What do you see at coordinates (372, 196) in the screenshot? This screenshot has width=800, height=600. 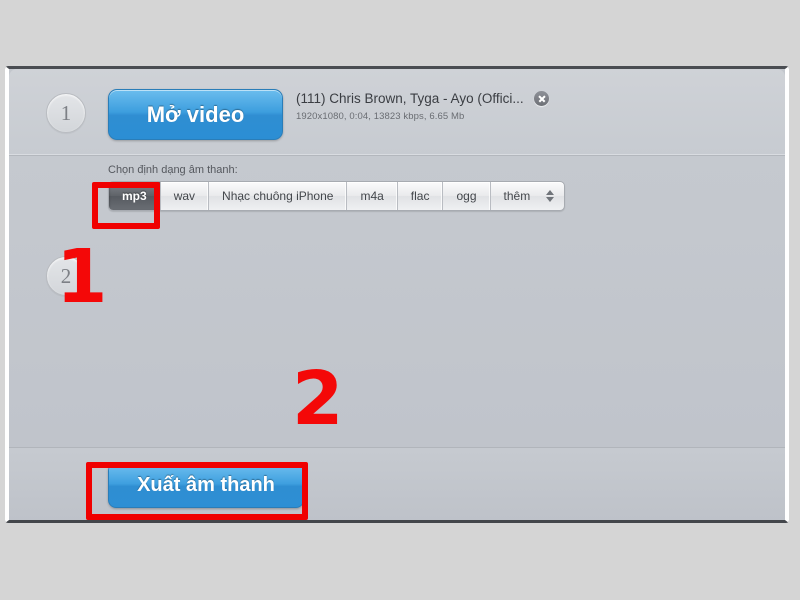 I see `format-option-m4a: m4a` at bounding box center [372, 196].